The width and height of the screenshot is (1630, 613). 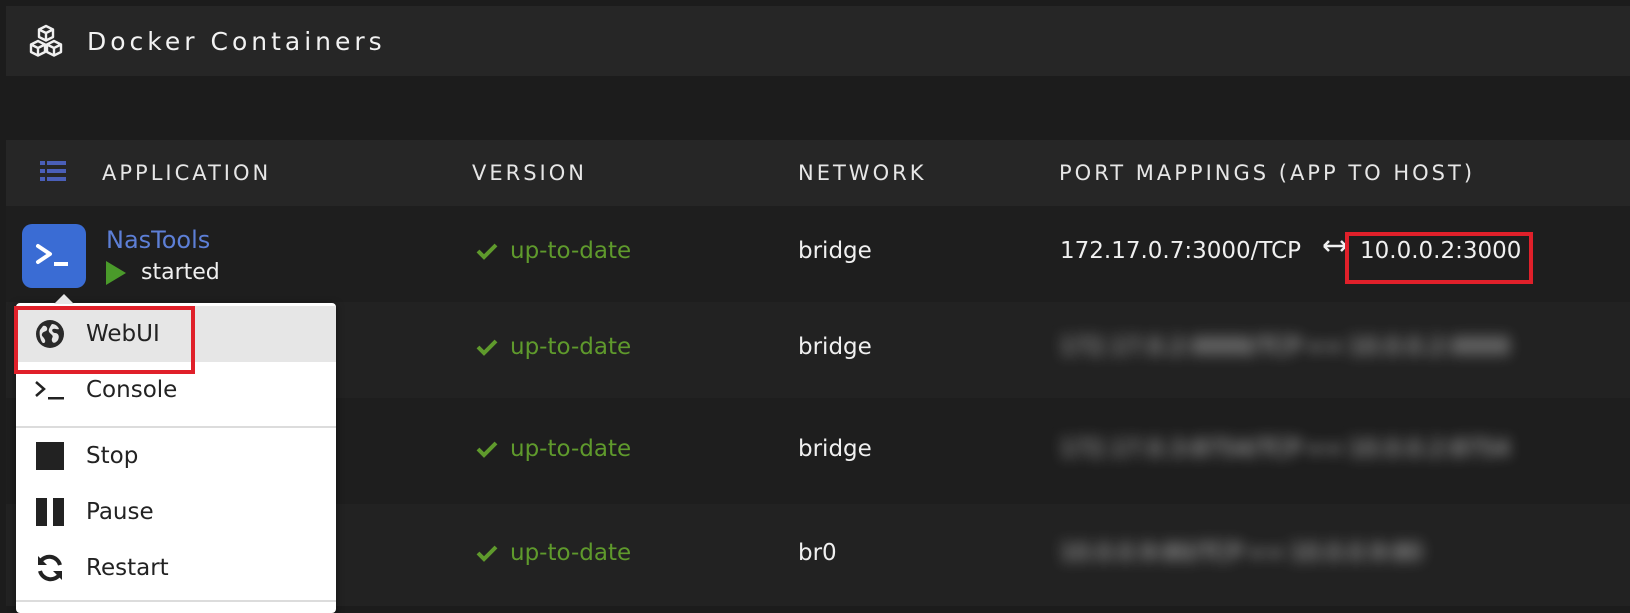 I want to click on page-title: Docker Containers, so click(x=236, y=41).